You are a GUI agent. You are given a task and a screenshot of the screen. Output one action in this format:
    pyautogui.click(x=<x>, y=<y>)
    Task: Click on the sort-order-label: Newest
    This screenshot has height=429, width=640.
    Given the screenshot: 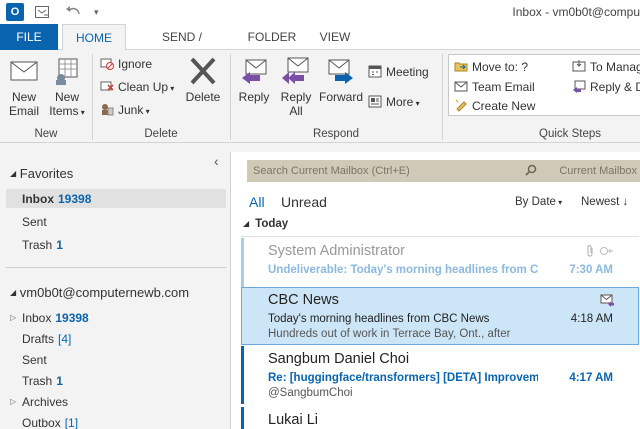 What is the action you would take?
    pyautogui.click(x=600, y=202)
    